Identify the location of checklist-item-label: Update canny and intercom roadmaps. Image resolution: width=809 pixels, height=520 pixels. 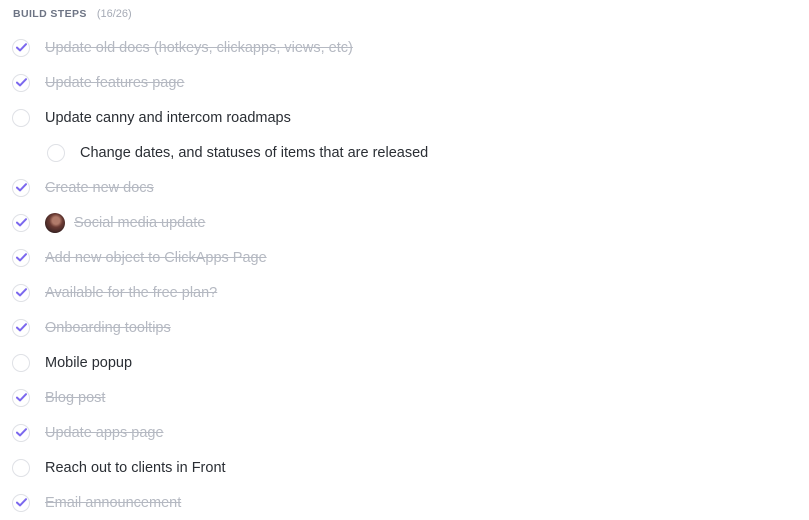
(168, 118).